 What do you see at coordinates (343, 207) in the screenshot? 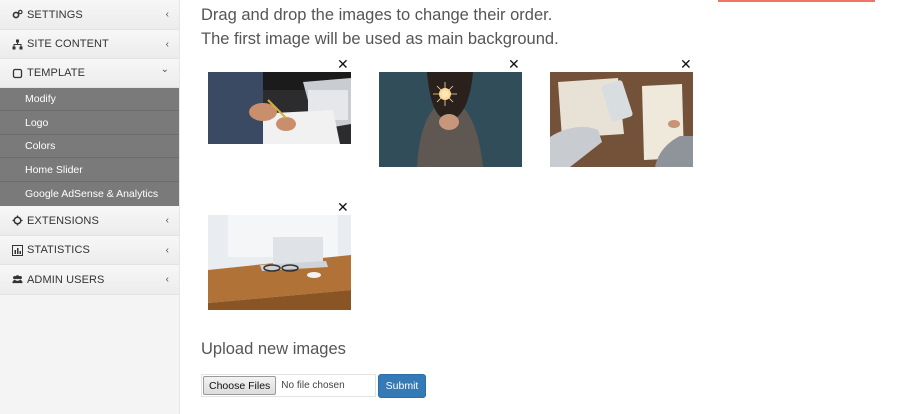
I see `remove-image-4-icon: ✕` at bounding box center [343, 207].